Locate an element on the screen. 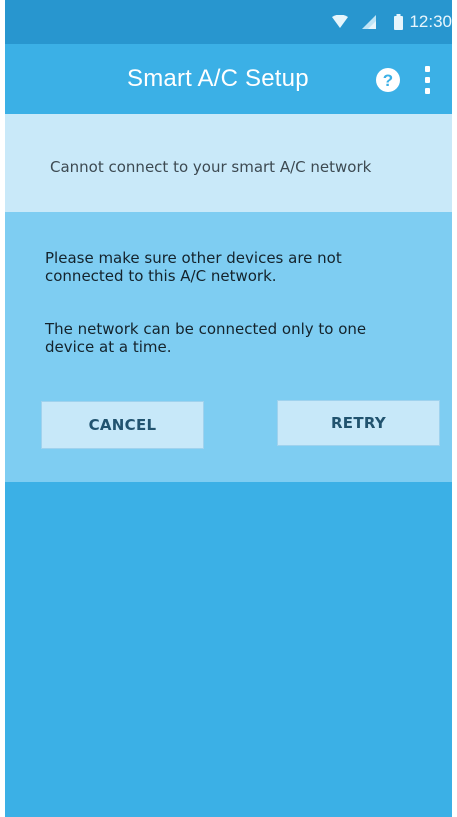  help-icon-glyph: ? is located at coordinates (388, 80).